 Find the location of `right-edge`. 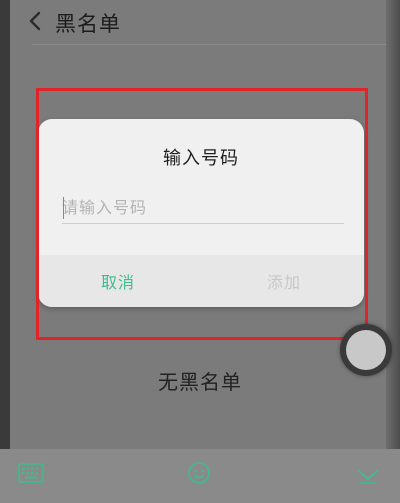

right-edge is located at coordinates (393, 251).